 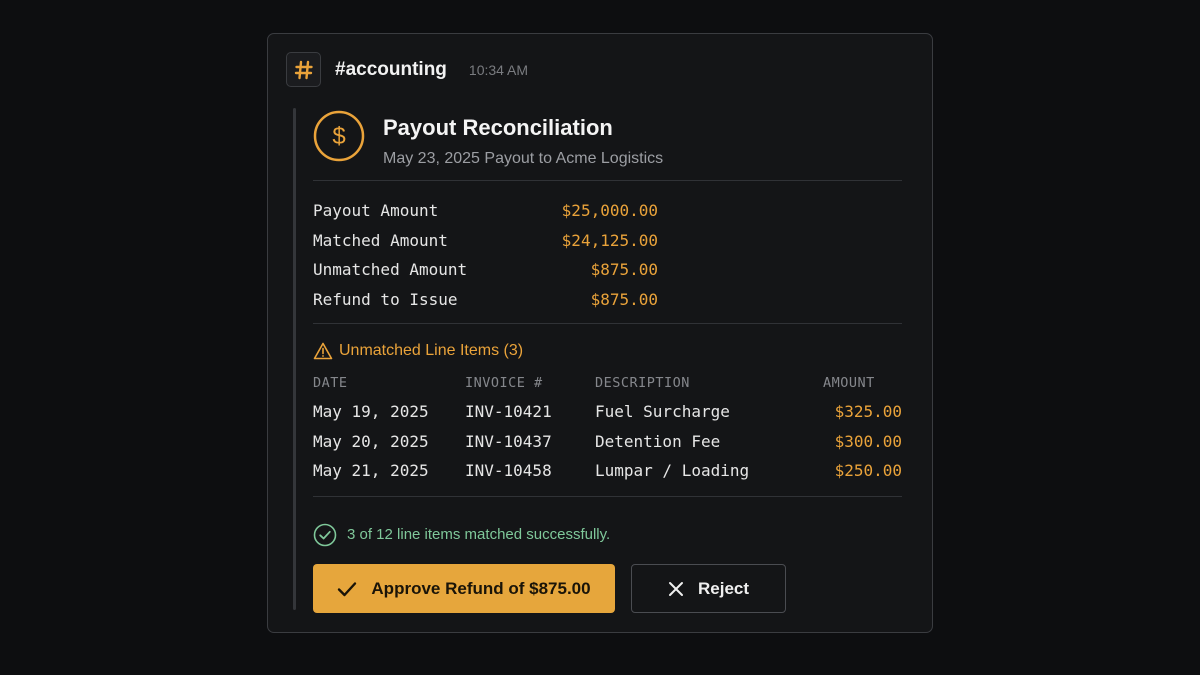 I want to click on cell-date: May 19, 2025, so click(x=371, y=412).